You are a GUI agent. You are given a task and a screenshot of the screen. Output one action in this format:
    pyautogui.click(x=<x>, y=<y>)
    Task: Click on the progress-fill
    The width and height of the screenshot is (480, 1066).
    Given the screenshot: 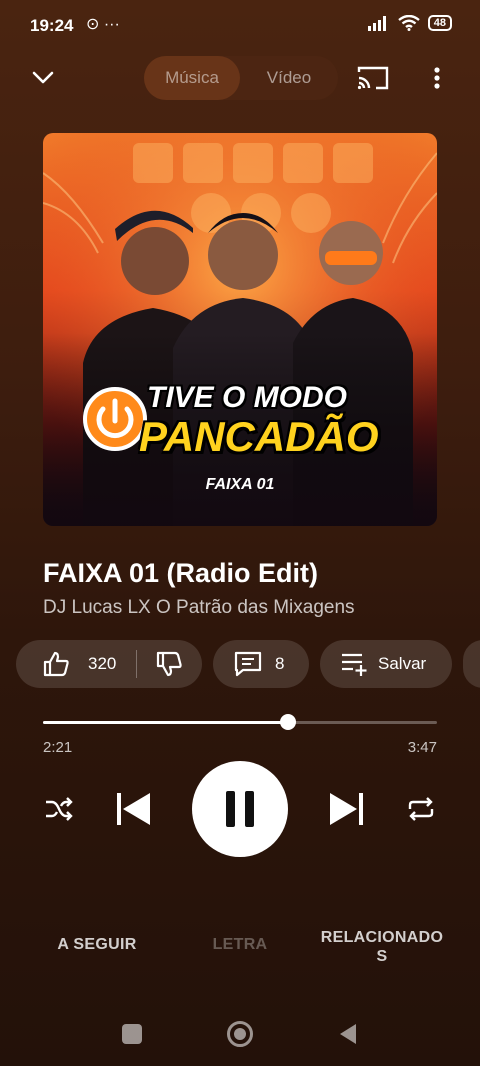 What is the action you would take?
    pyautogui.click(x=165, y=722)
    